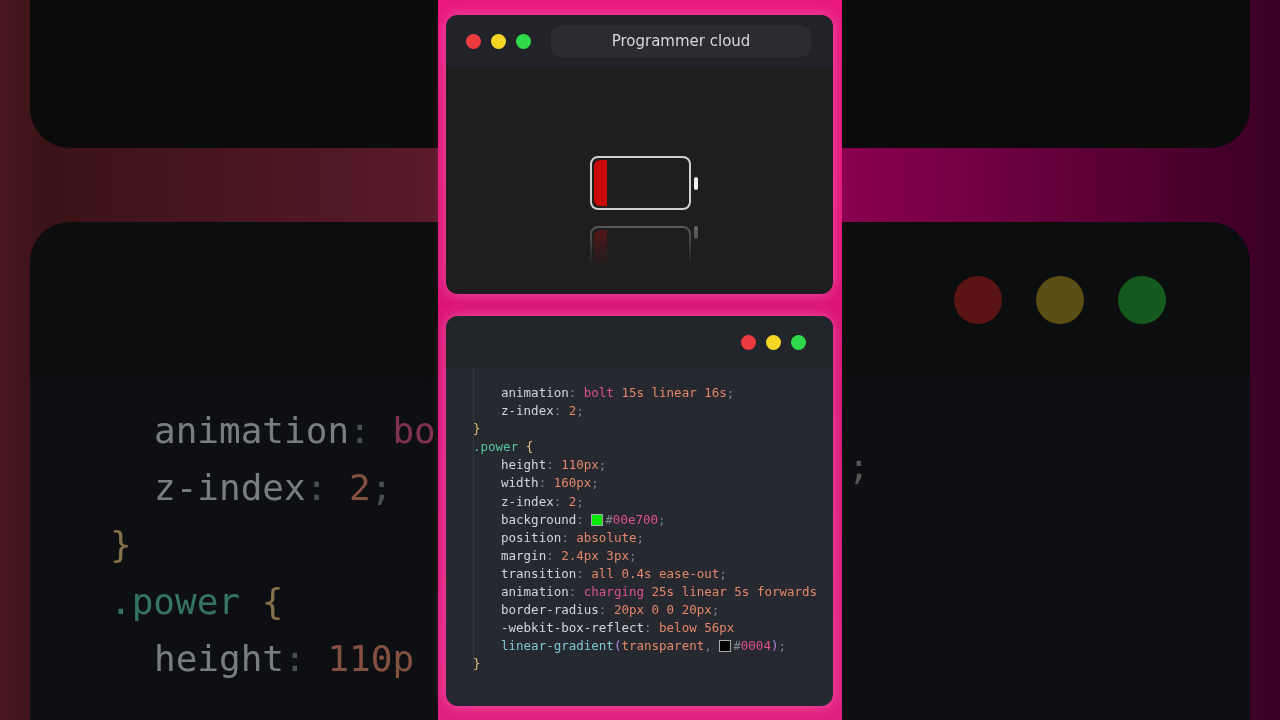  What do you see at coordinates (643, 183) in the screenshot?
I see `battery-icon` at bounding box center [643, 183].